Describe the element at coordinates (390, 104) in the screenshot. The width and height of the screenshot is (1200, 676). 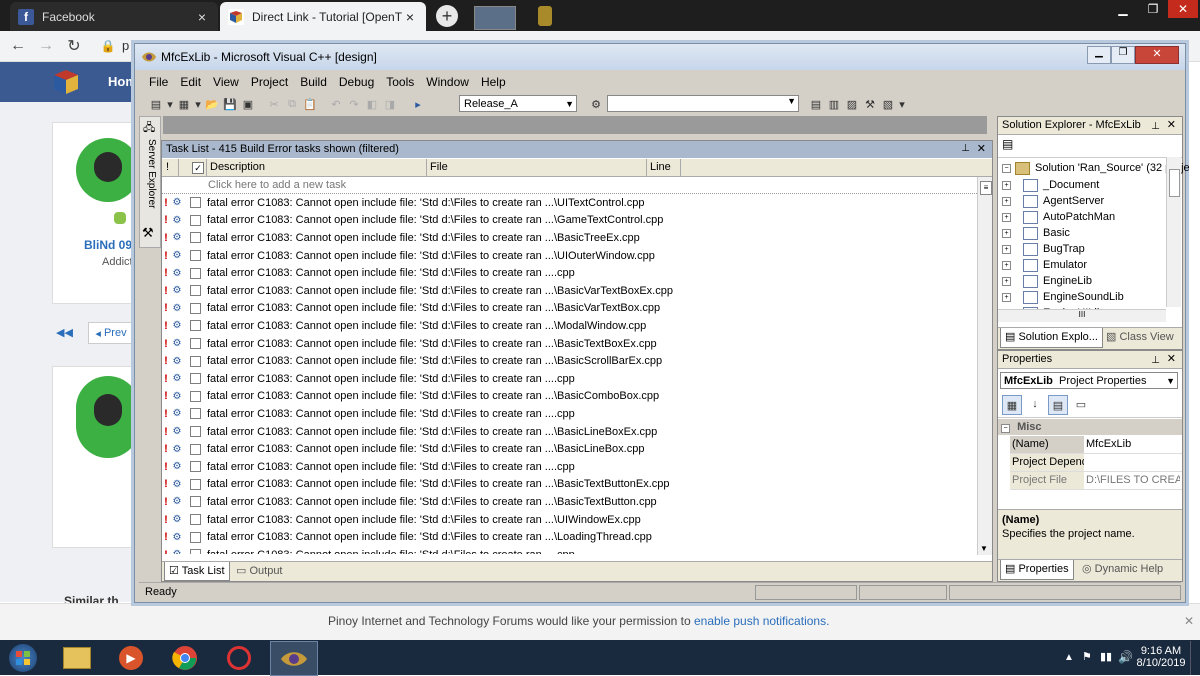
I see `navigate-forward-icon: ◨` at that location.